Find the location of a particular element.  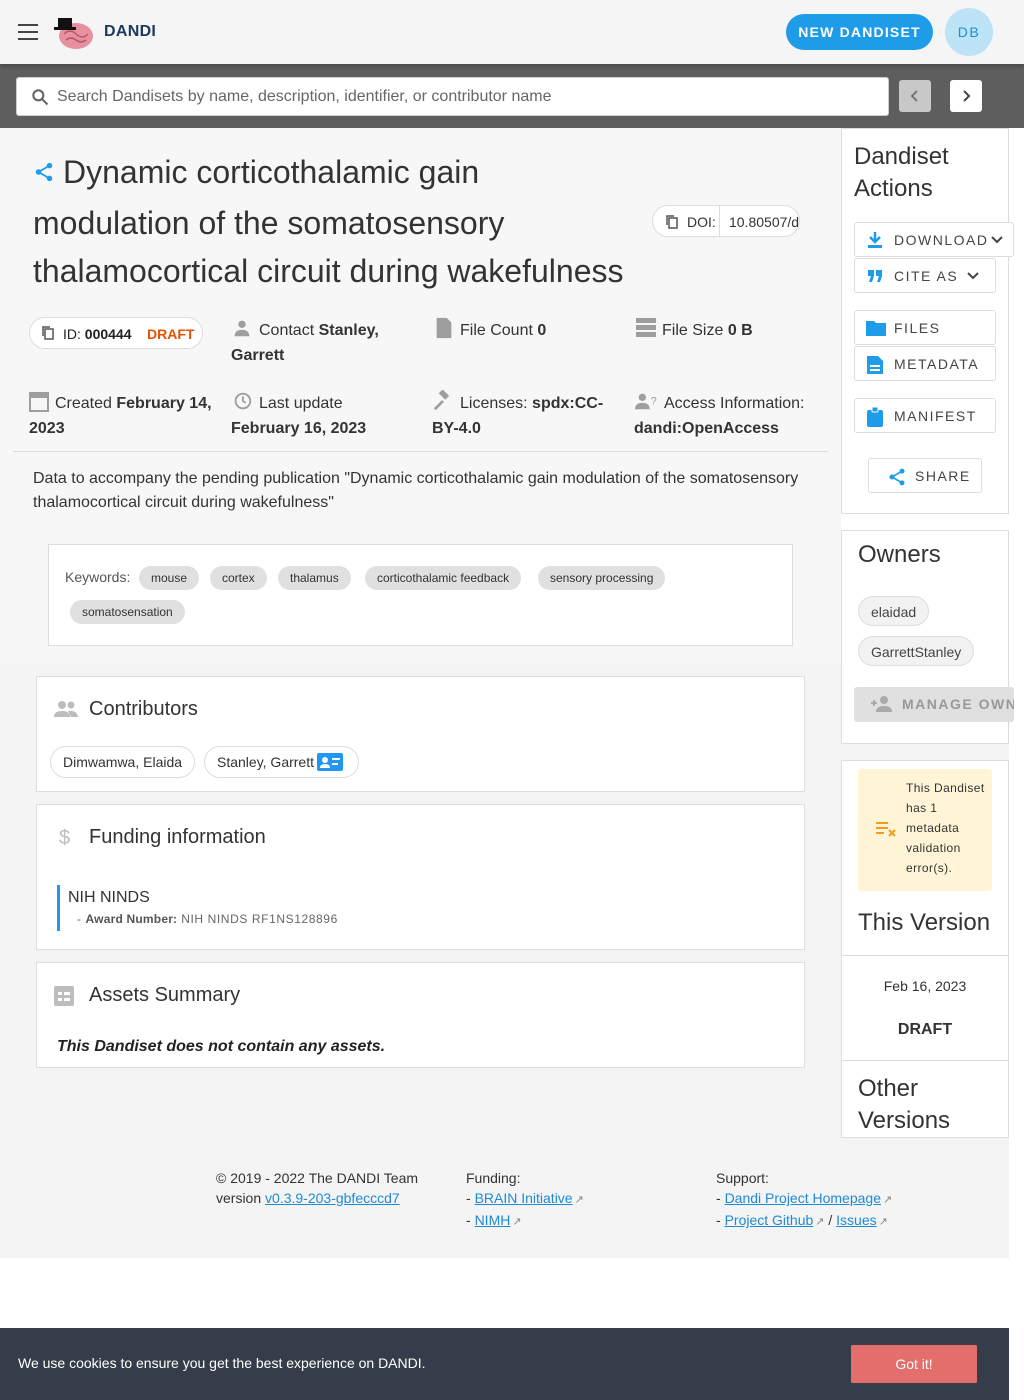

user-avatar: DB is located at coordinates (969, 32).